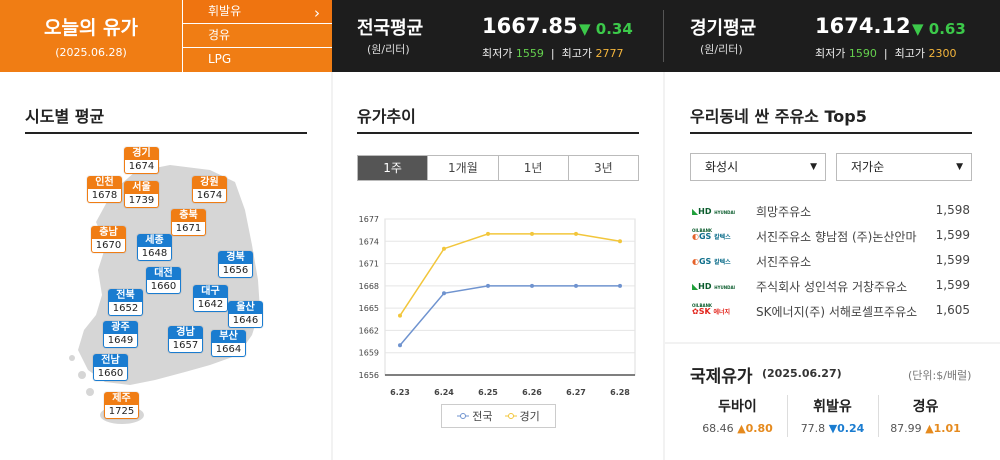  Describe the element at coordinates (400, 392) in the screenshot. I see `x-tick-label: 6.23` at that location.